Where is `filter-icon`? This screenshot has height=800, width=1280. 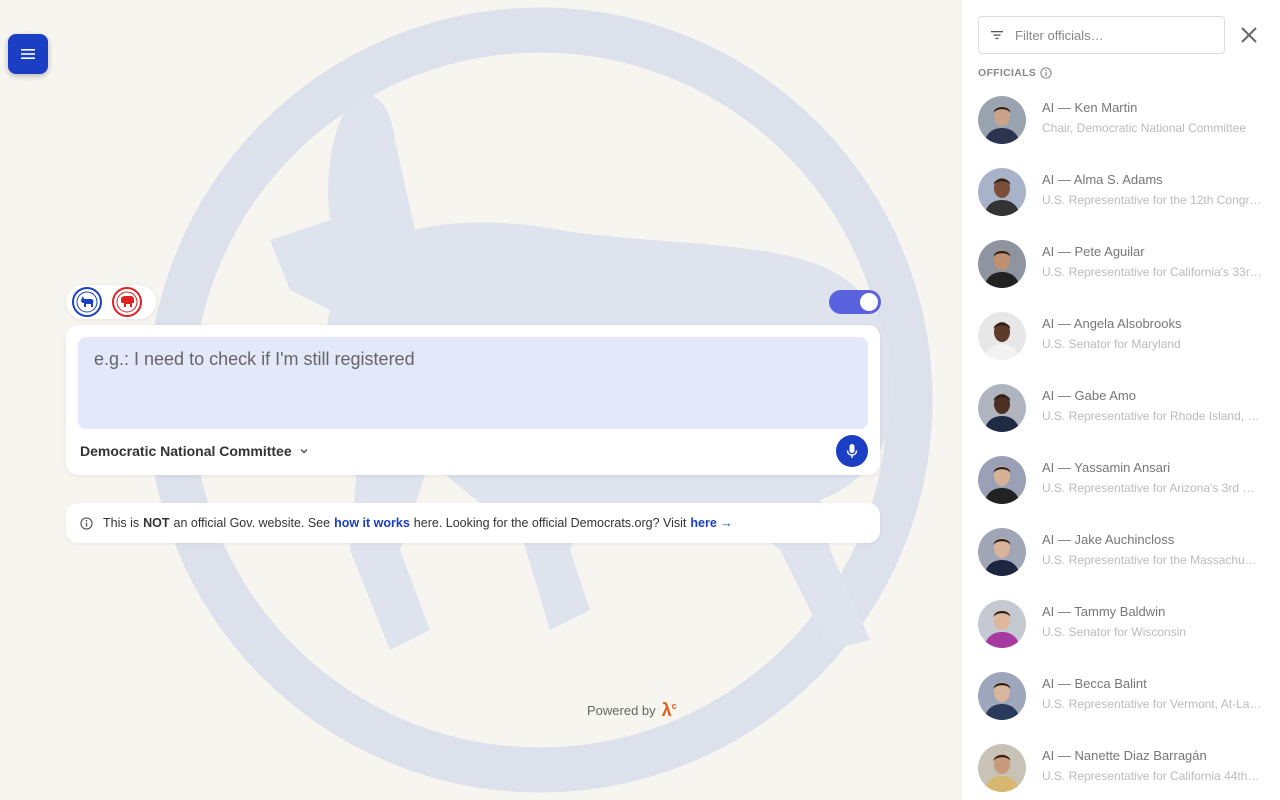 filter-icon is located at coordinates (997, 35).